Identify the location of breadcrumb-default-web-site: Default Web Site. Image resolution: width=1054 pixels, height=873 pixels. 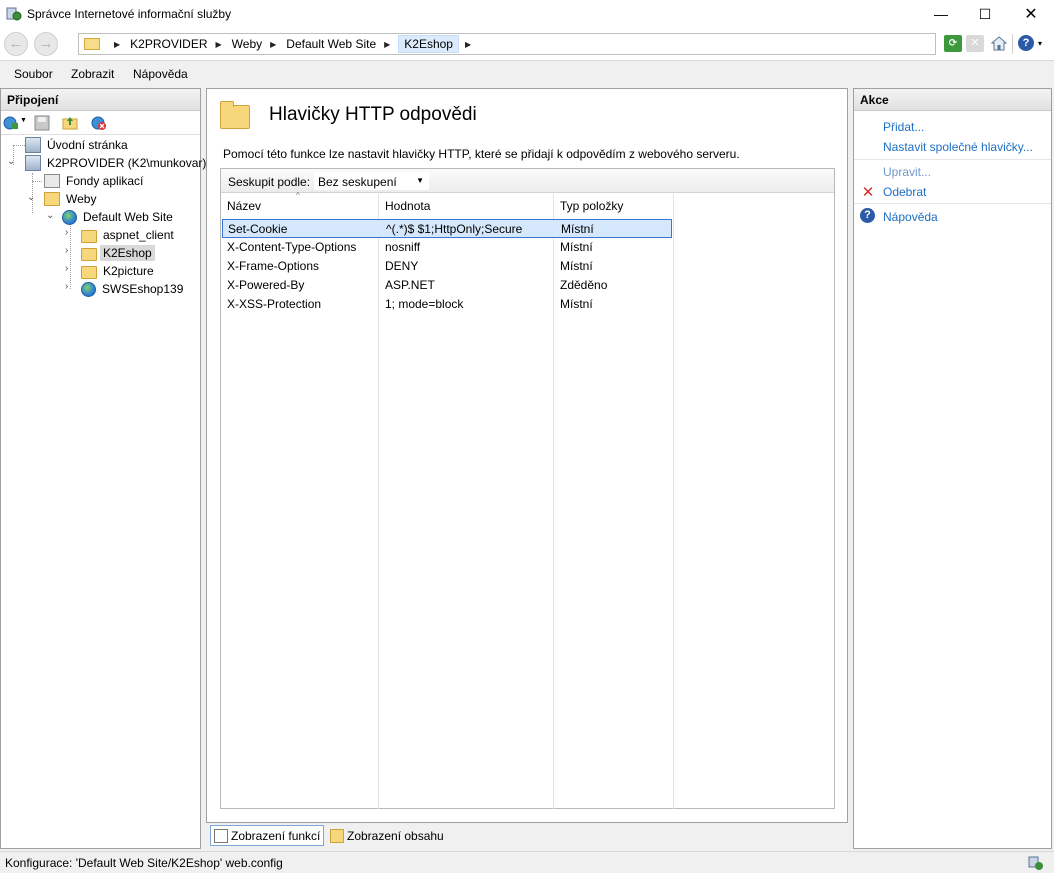
(331, 44).